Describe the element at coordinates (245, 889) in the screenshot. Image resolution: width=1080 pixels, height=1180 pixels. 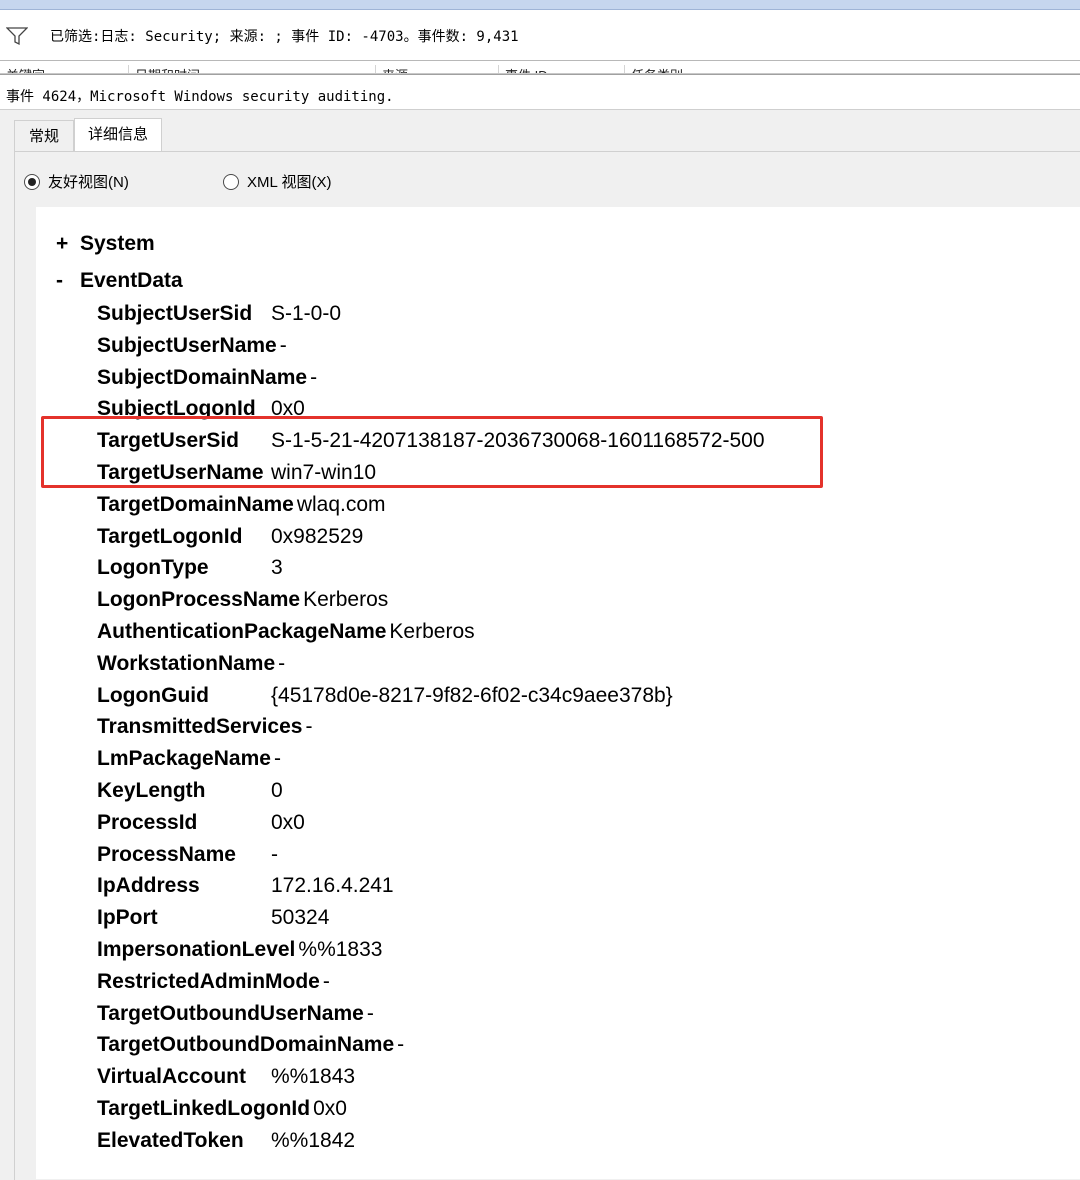
I see `event-data-row: IpAddress 172.16.4.241` at that location.